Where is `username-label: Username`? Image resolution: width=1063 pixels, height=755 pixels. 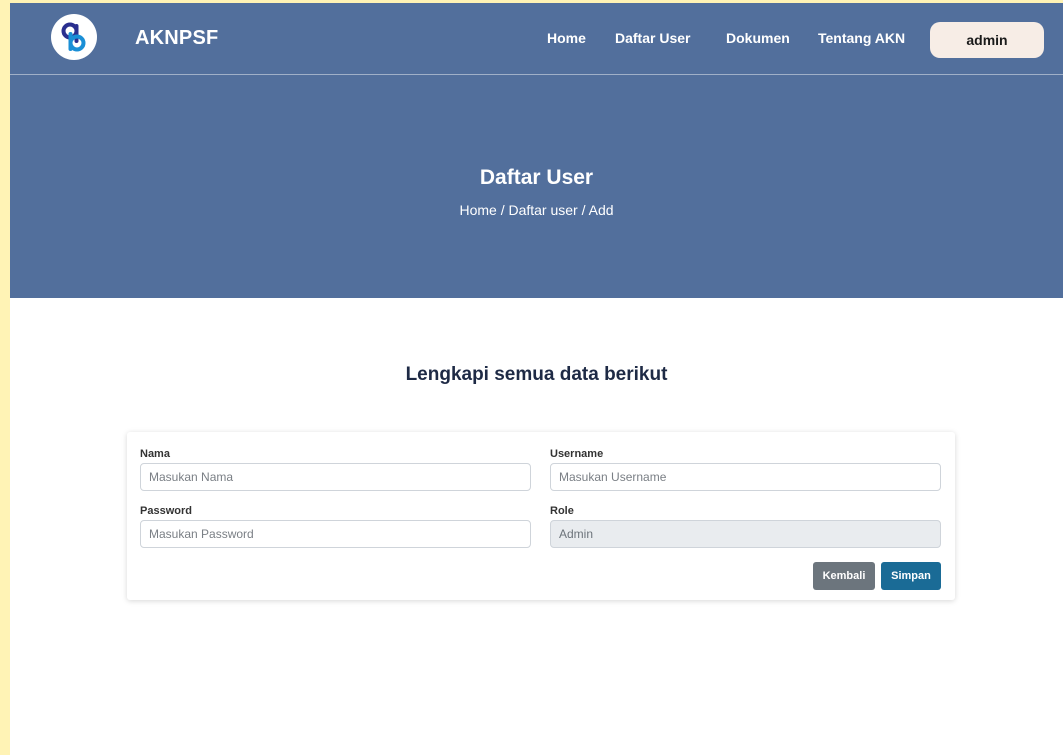 username-label: Username is located at coordinates (577, 454).